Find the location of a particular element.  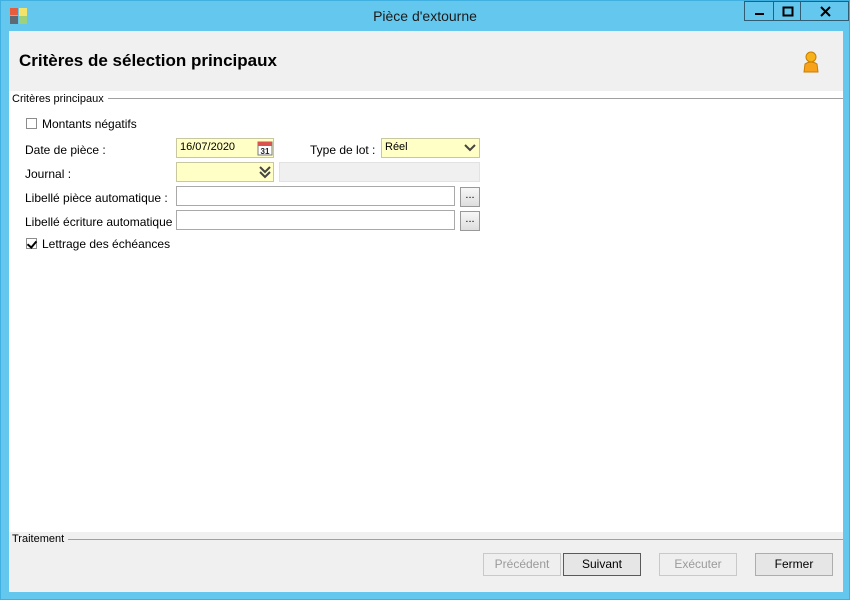

journal-dropdown-button is located at coordinates (265, 172).